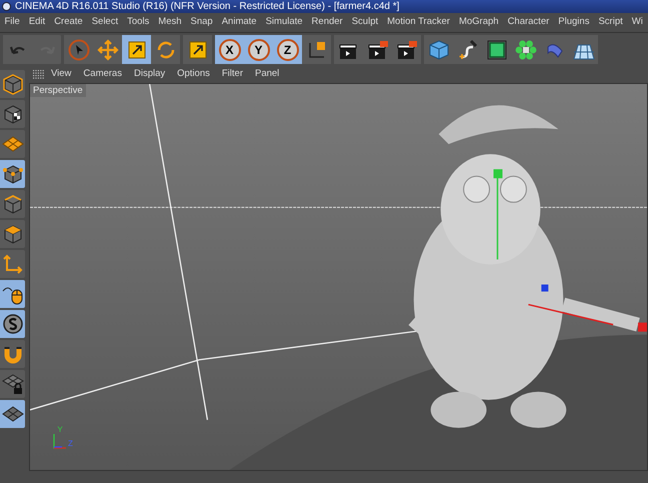 The width and height of the screenshot is (648, 483). I want to click on dotted-grip-icon, so click(39, 75).